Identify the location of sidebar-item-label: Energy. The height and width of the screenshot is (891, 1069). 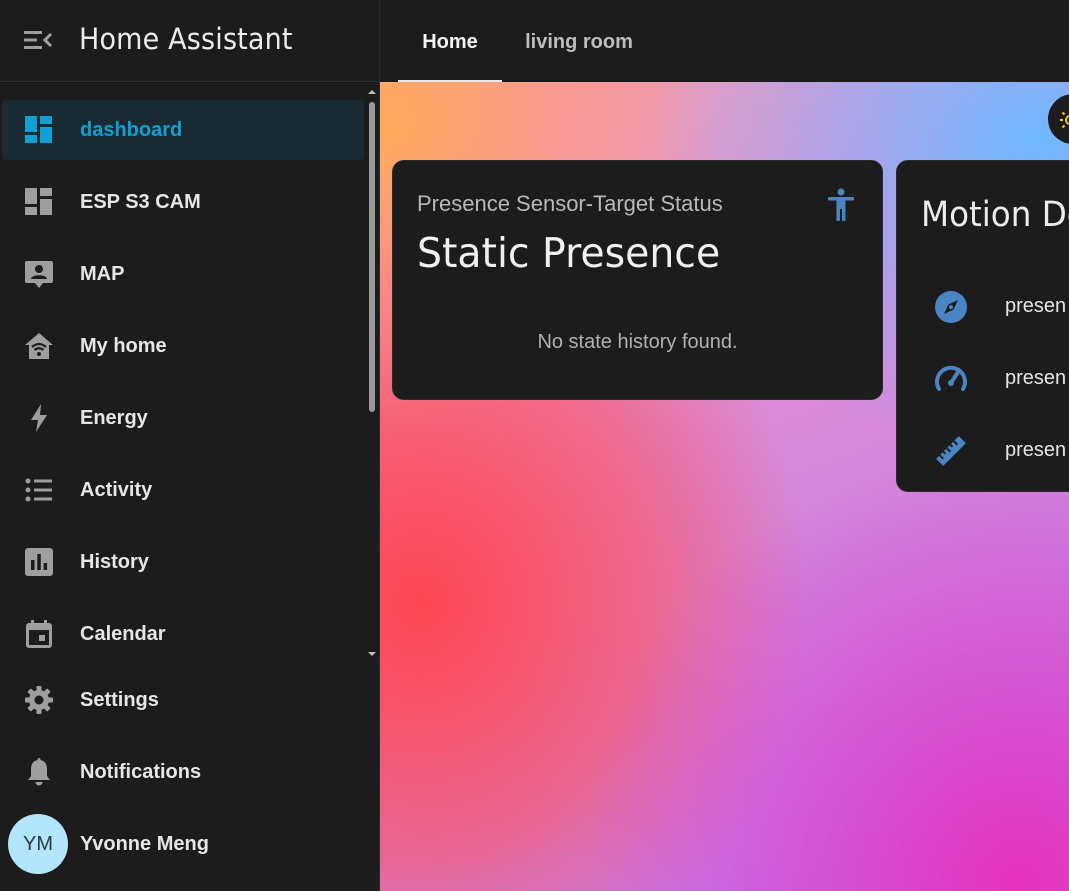
(114, 418).